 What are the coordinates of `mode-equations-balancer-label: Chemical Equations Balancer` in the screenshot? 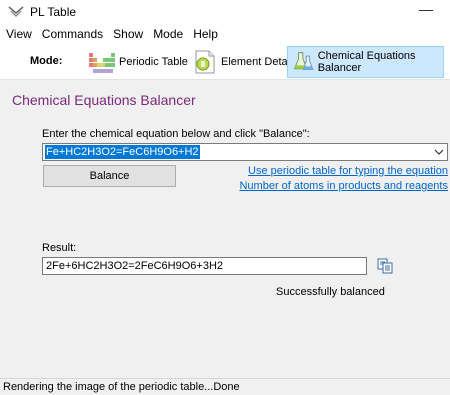 It's located at (366, 62).